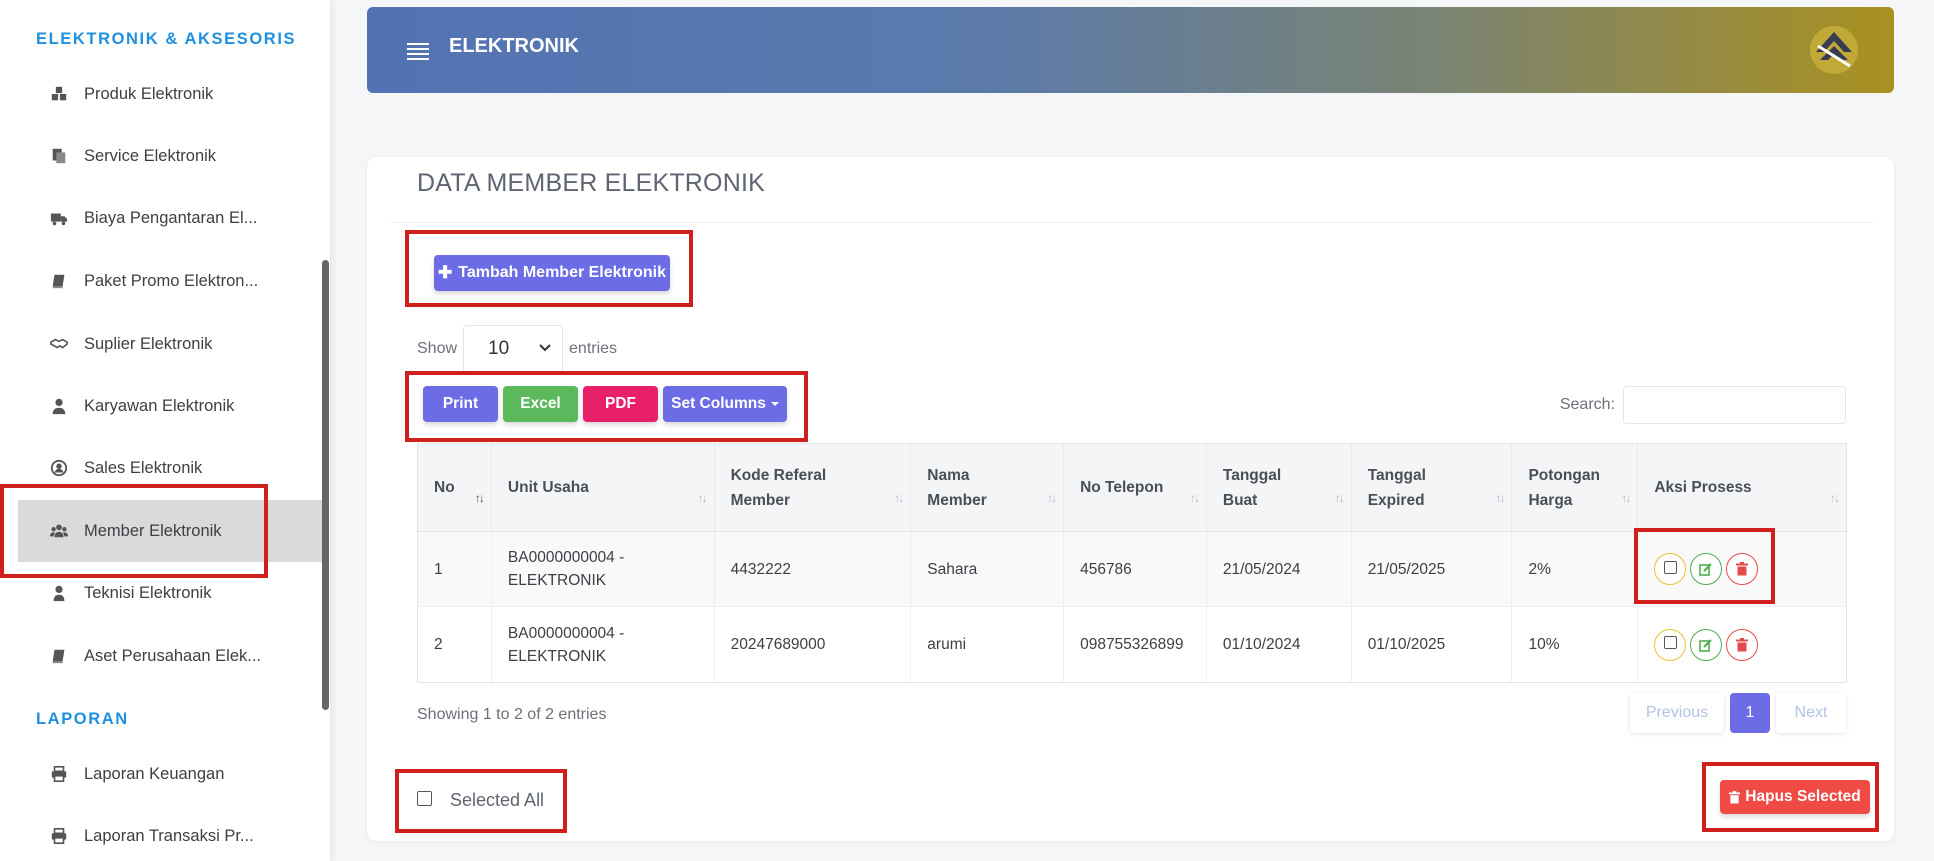 The width and height of the screenshot is (1934, 861). What do you see at coordinates (59, 94) in the screenshot?
I see `cubes-icon` at bounding box center [59, 94].